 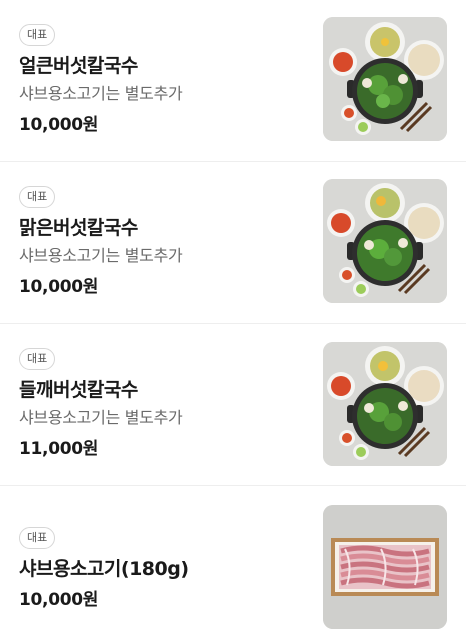 What do you see at coordinates (385, 567) in the screenshot?
I see `sliced-beef-photo-icon` at bounding box center [385, 567].